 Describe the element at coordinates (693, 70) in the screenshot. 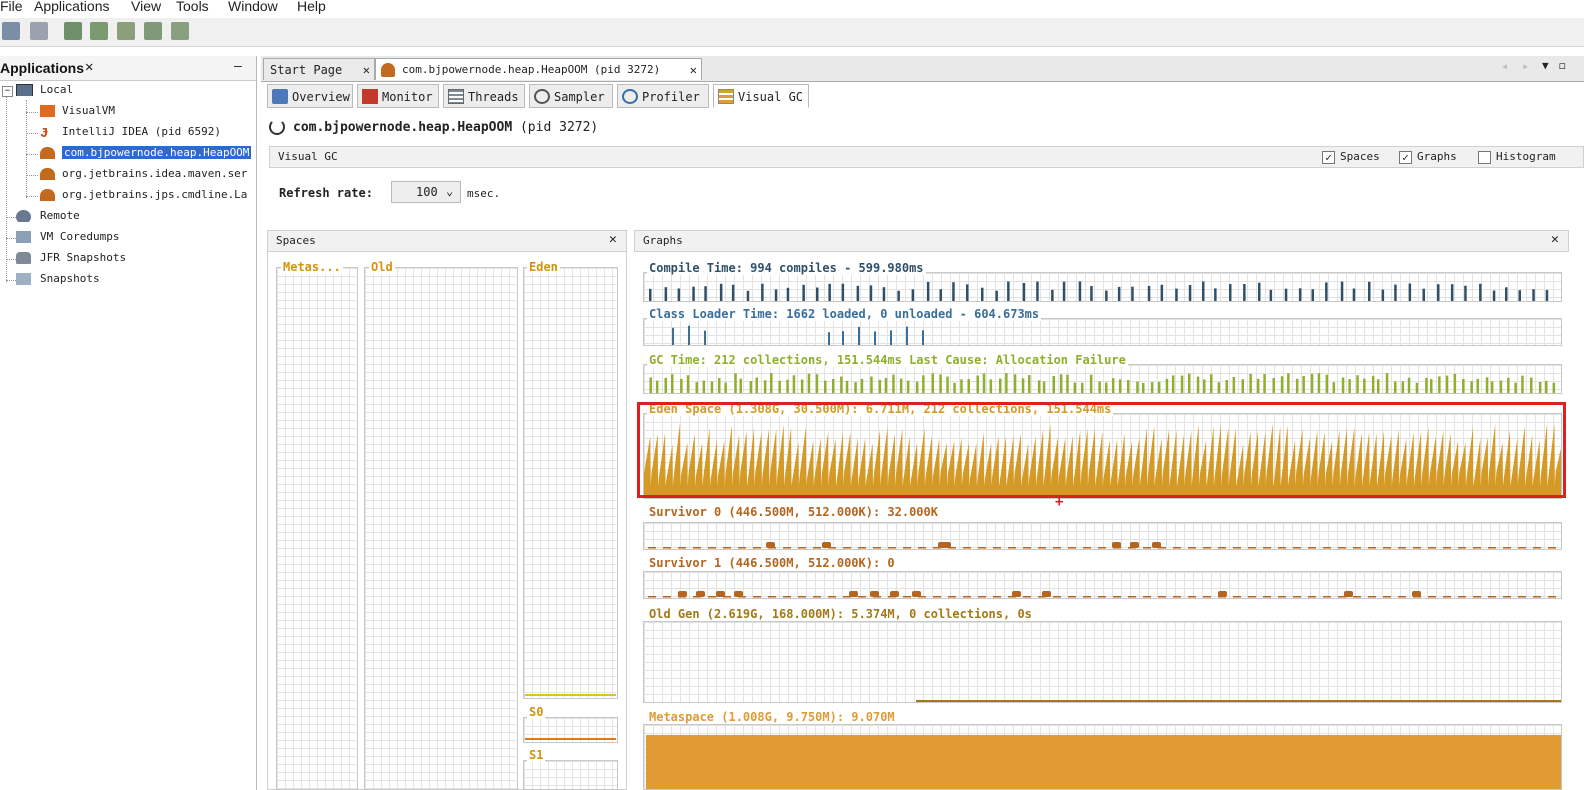

I see `tab-heapoom-close-icon: ✕` at that location.